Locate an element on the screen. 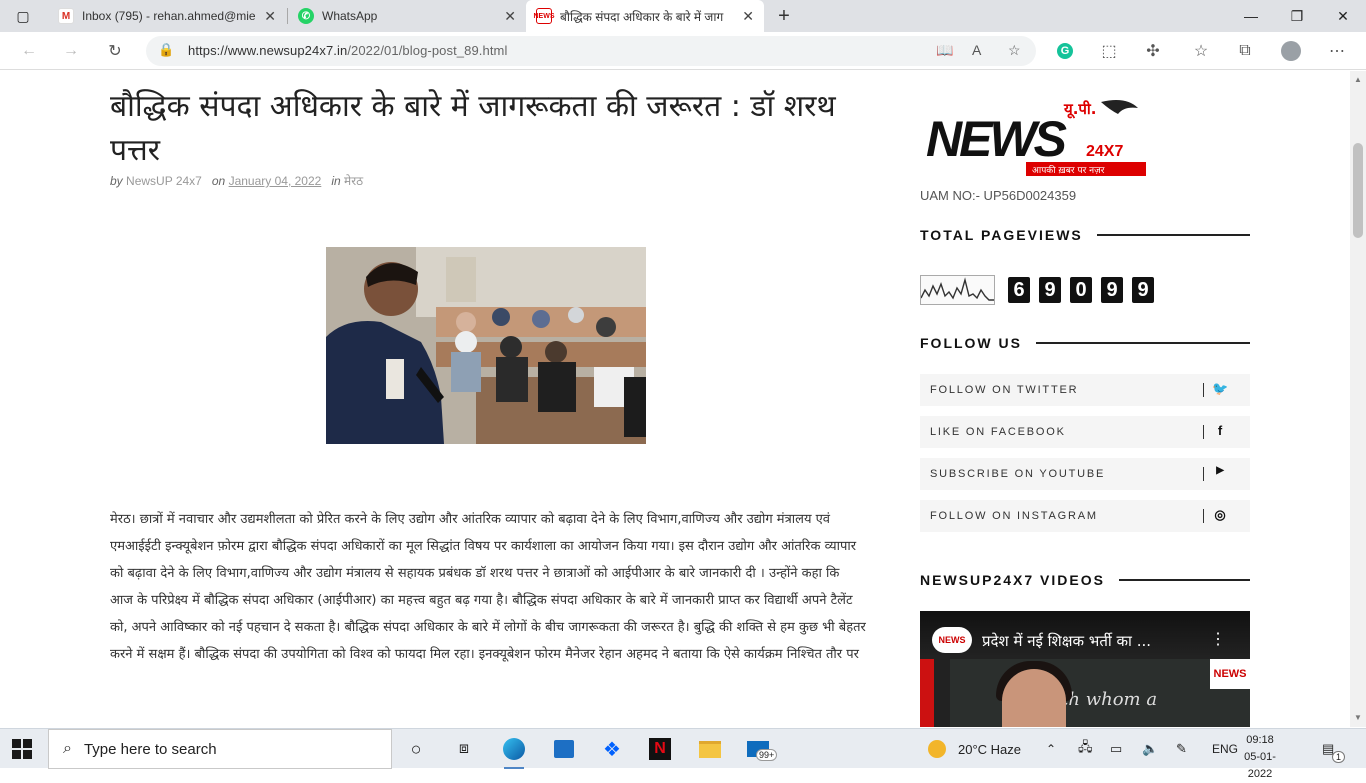 The height and width of the screenshot is (783, 1366). taskbar-search-box: ⌕ Type here to search is located at coordinates (220, 749).